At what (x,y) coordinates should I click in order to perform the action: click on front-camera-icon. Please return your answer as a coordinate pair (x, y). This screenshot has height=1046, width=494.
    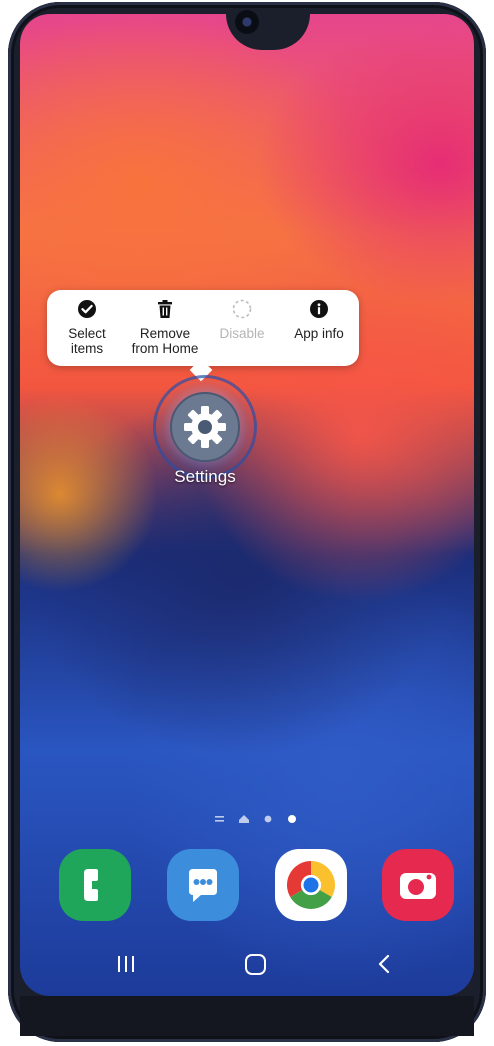
    Looking at the image, I should click on (247, 22).